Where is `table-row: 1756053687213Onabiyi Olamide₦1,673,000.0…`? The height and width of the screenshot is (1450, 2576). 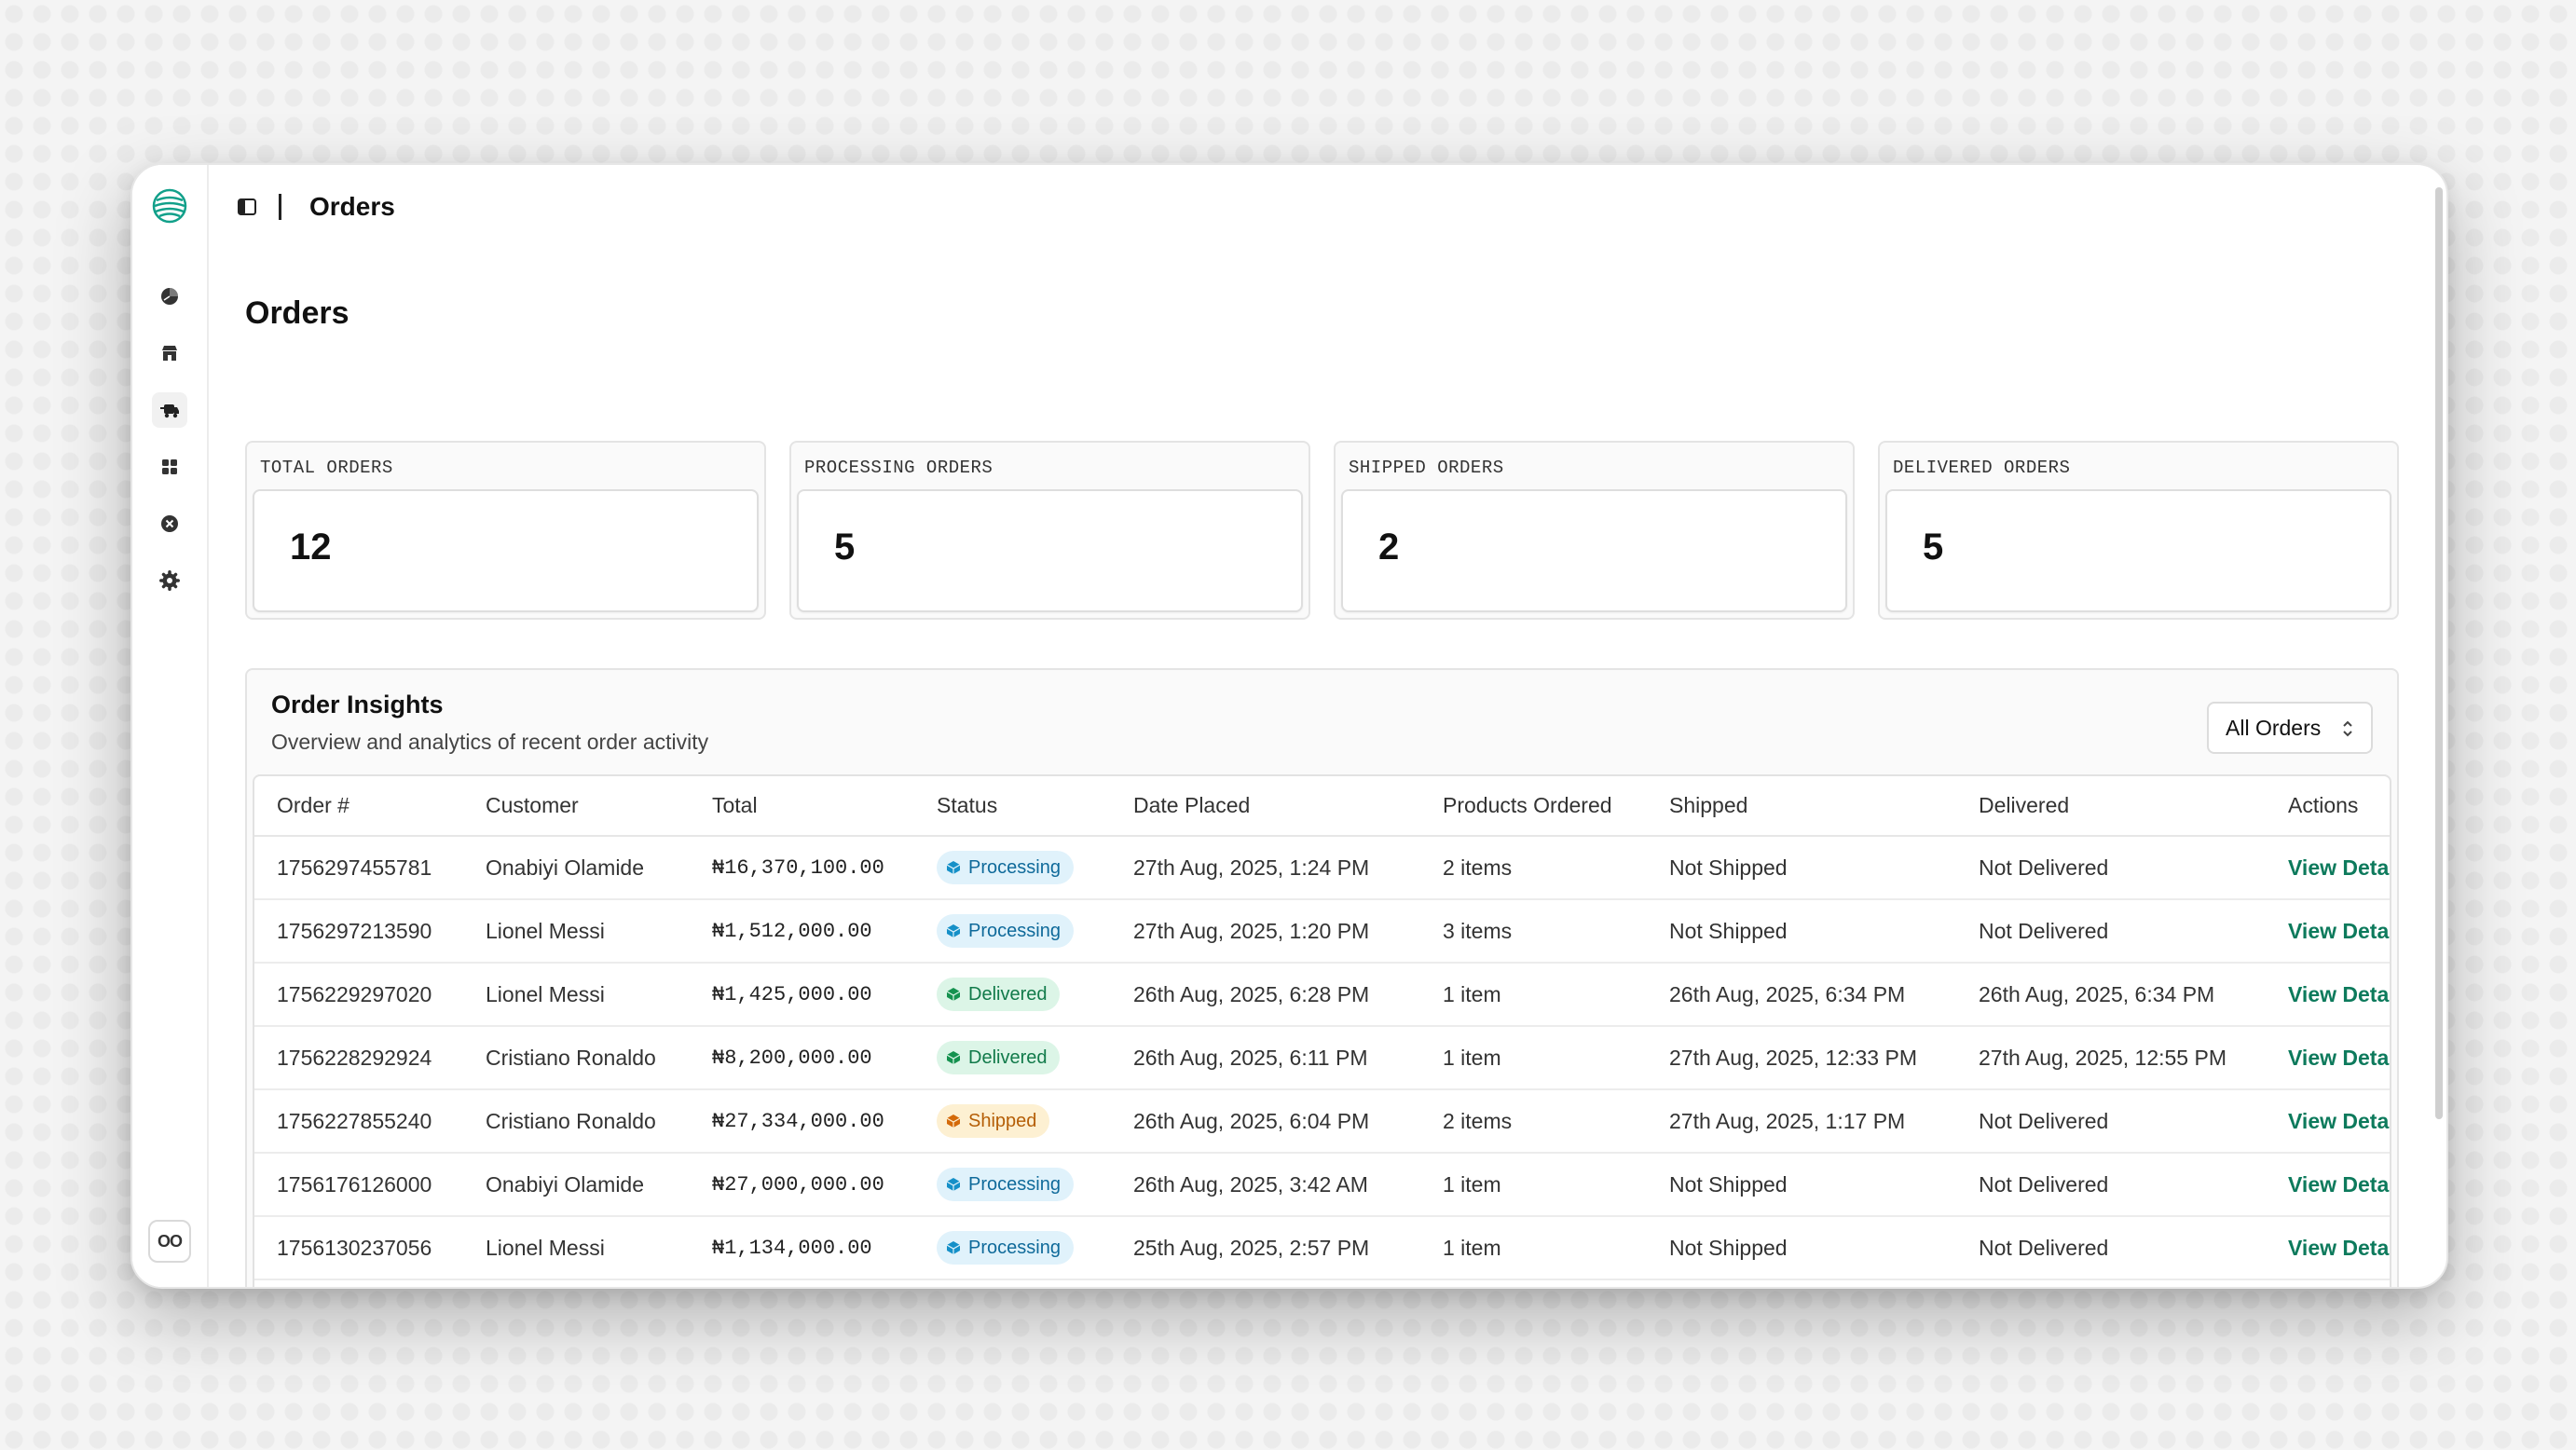 table-row: 1756053687213Onabiyi Olamide₦1,673,000.0… is located at coordinates (1322, 1283).